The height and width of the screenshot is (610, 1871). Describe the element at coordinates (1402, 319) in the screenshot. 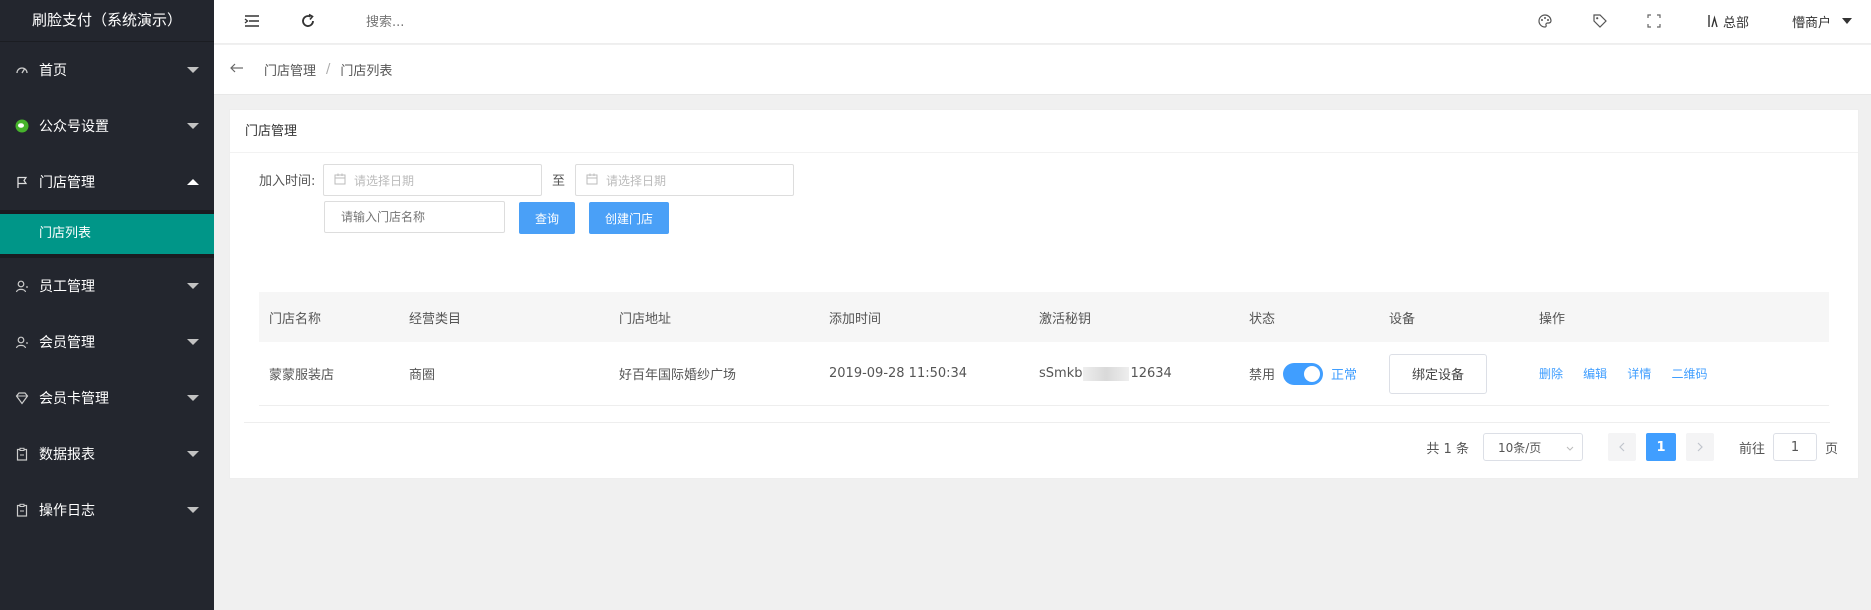

I see `column-header: 设备` at that location.